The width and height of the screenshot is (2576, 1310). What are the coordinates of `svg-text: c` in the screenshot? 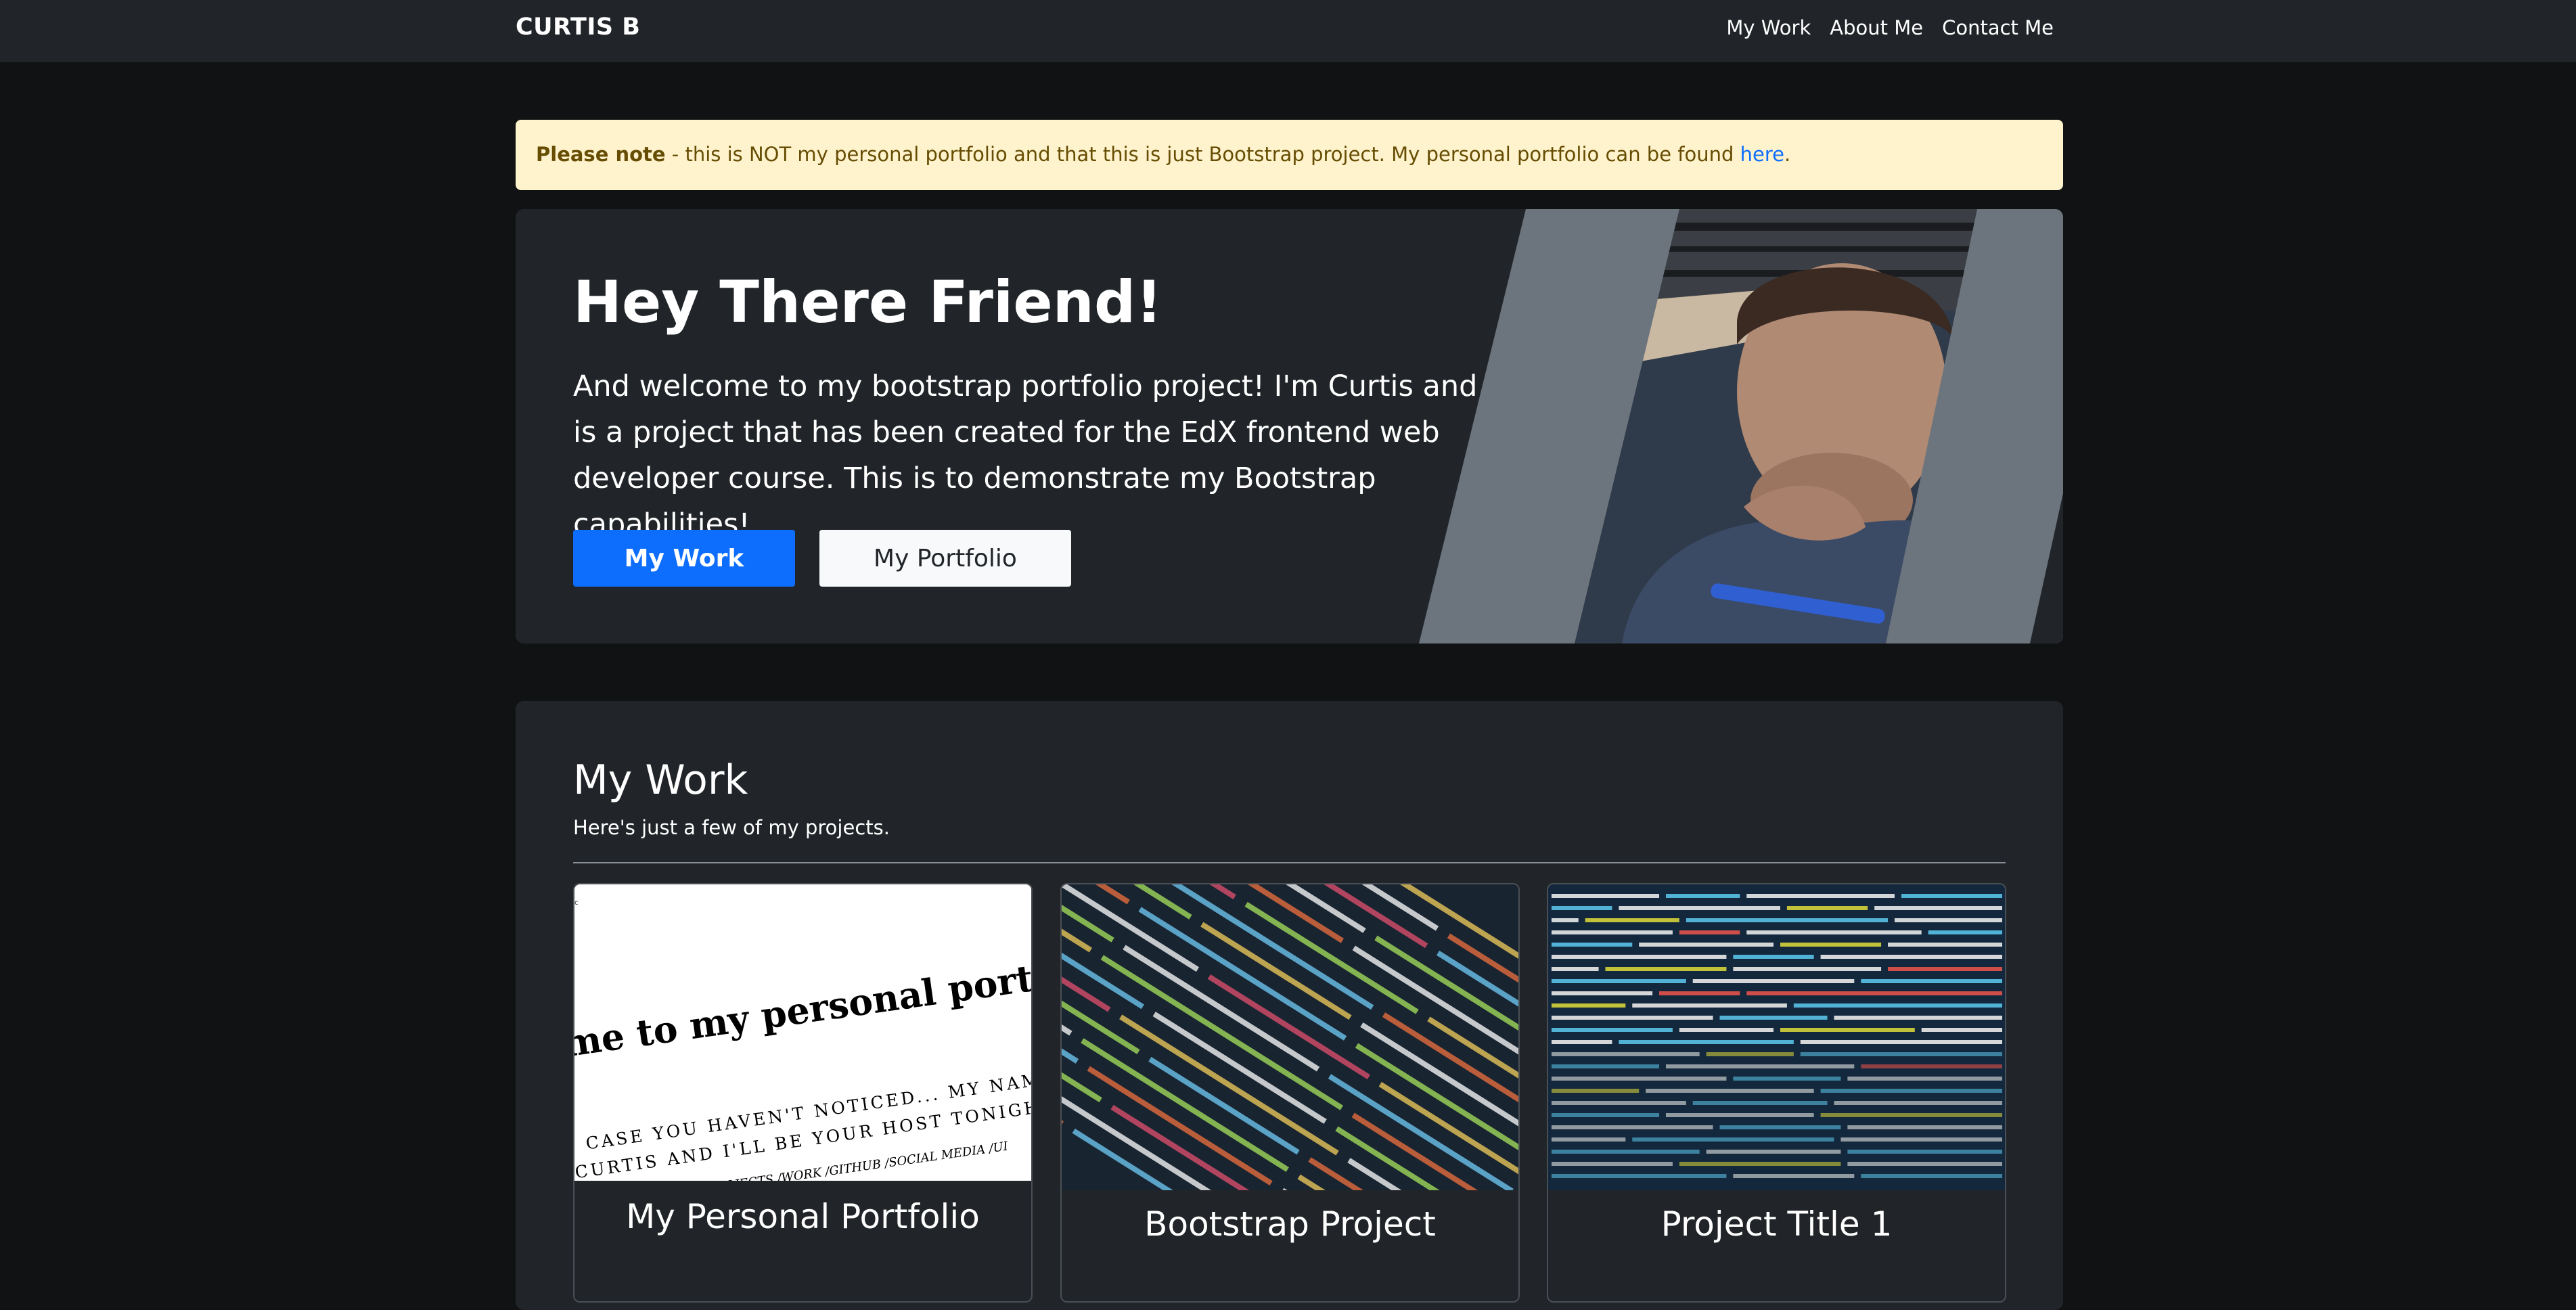 It's located at (576, 903).